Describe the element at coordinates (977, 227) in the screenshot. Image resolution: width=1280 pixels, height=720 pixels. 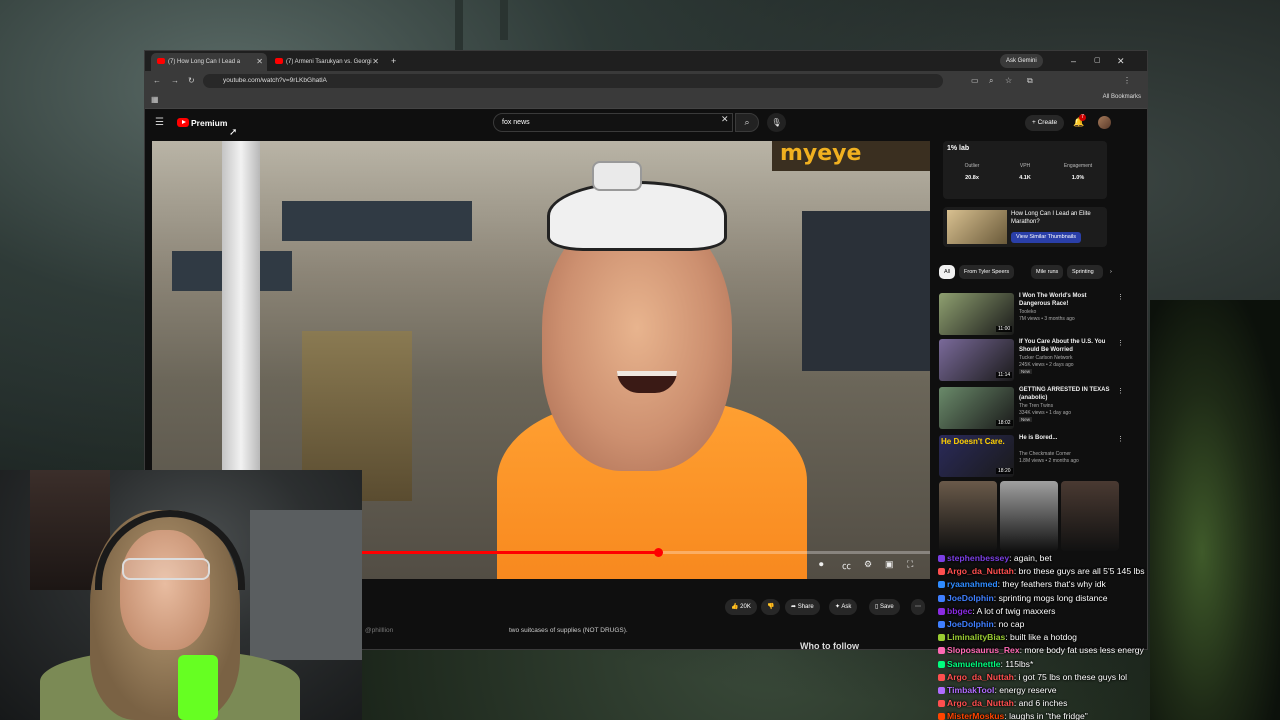
I see `rec-thumbnail` at that location.